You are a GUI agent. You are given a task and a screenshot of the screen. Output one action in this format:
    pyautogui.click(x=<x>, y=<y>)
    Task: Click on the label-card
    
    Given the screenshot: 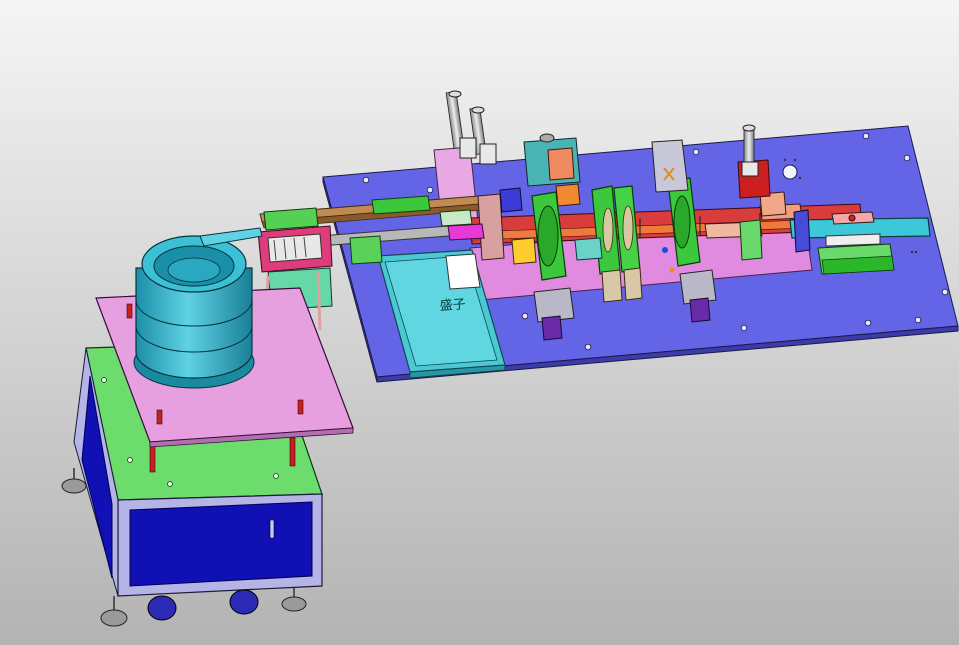 What is the action you would take?
    pyautogui.click(x=463, y=271)
    